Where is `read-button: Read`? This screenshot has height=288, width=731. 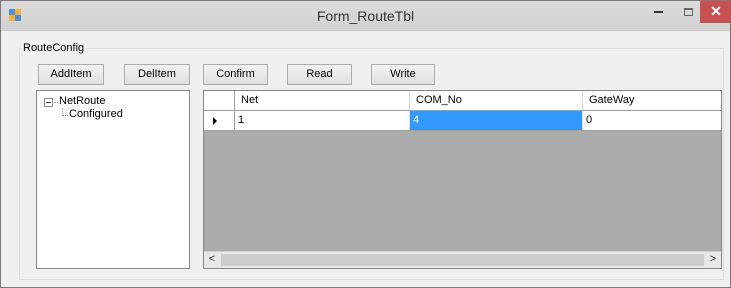
read-button: Read is located at coordinates (319, 74).